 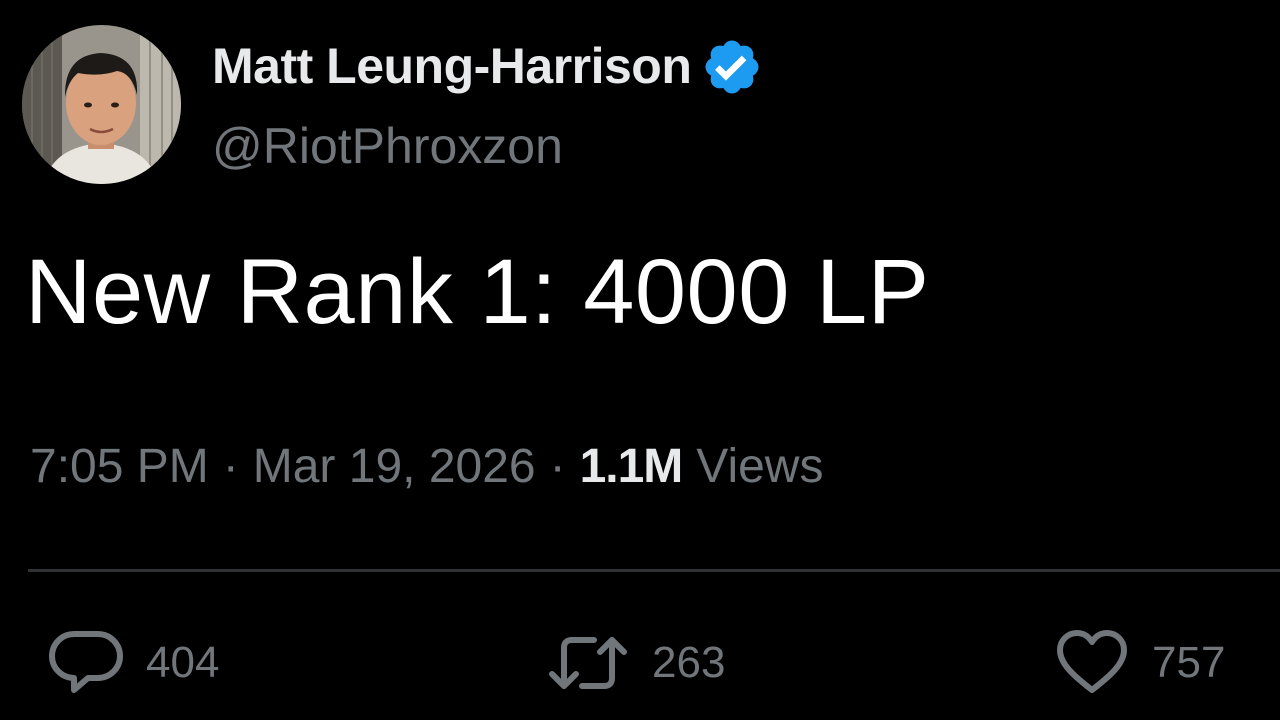 I want to click on divider, so click(x=654, y=570).